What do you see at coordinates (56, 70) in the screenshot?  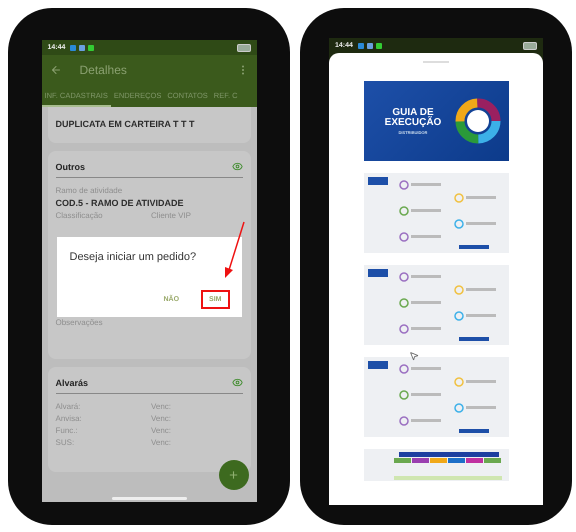 I see `back-icon` at bounding box center [56, 70].